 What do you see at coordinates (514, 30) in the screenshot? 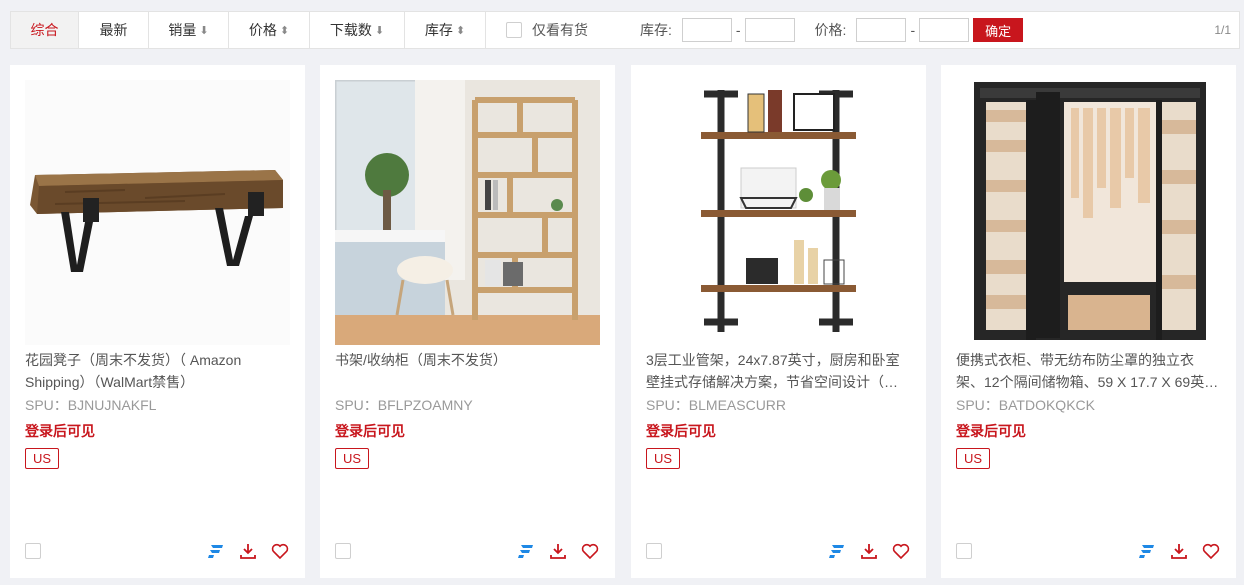
I see `in-stock-checkbox` at bounding box center [514, 30].